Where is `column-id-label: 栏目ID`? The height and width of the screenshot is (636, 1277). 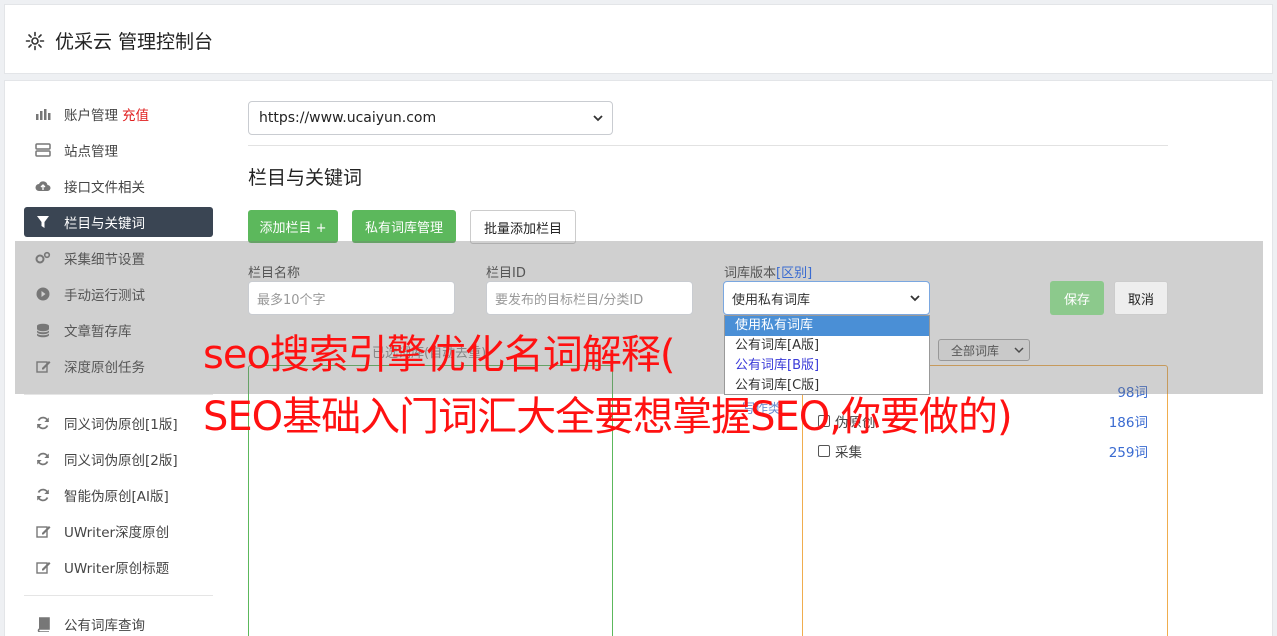 column-id-label: 栏目ID is located at coordinates (506, 273).